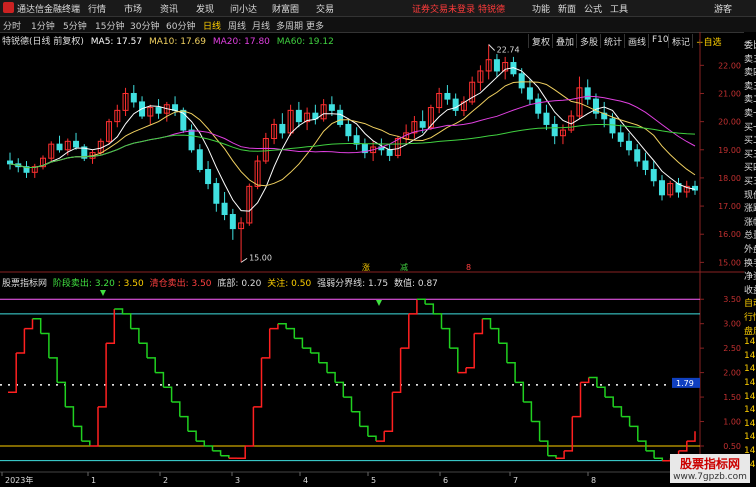 Image resolution: width=756 pixels, height=487 pixels. Describe the element at coordinates (109, 25) in the screenshot. I see `tab-15min: 15分钟` at that location.